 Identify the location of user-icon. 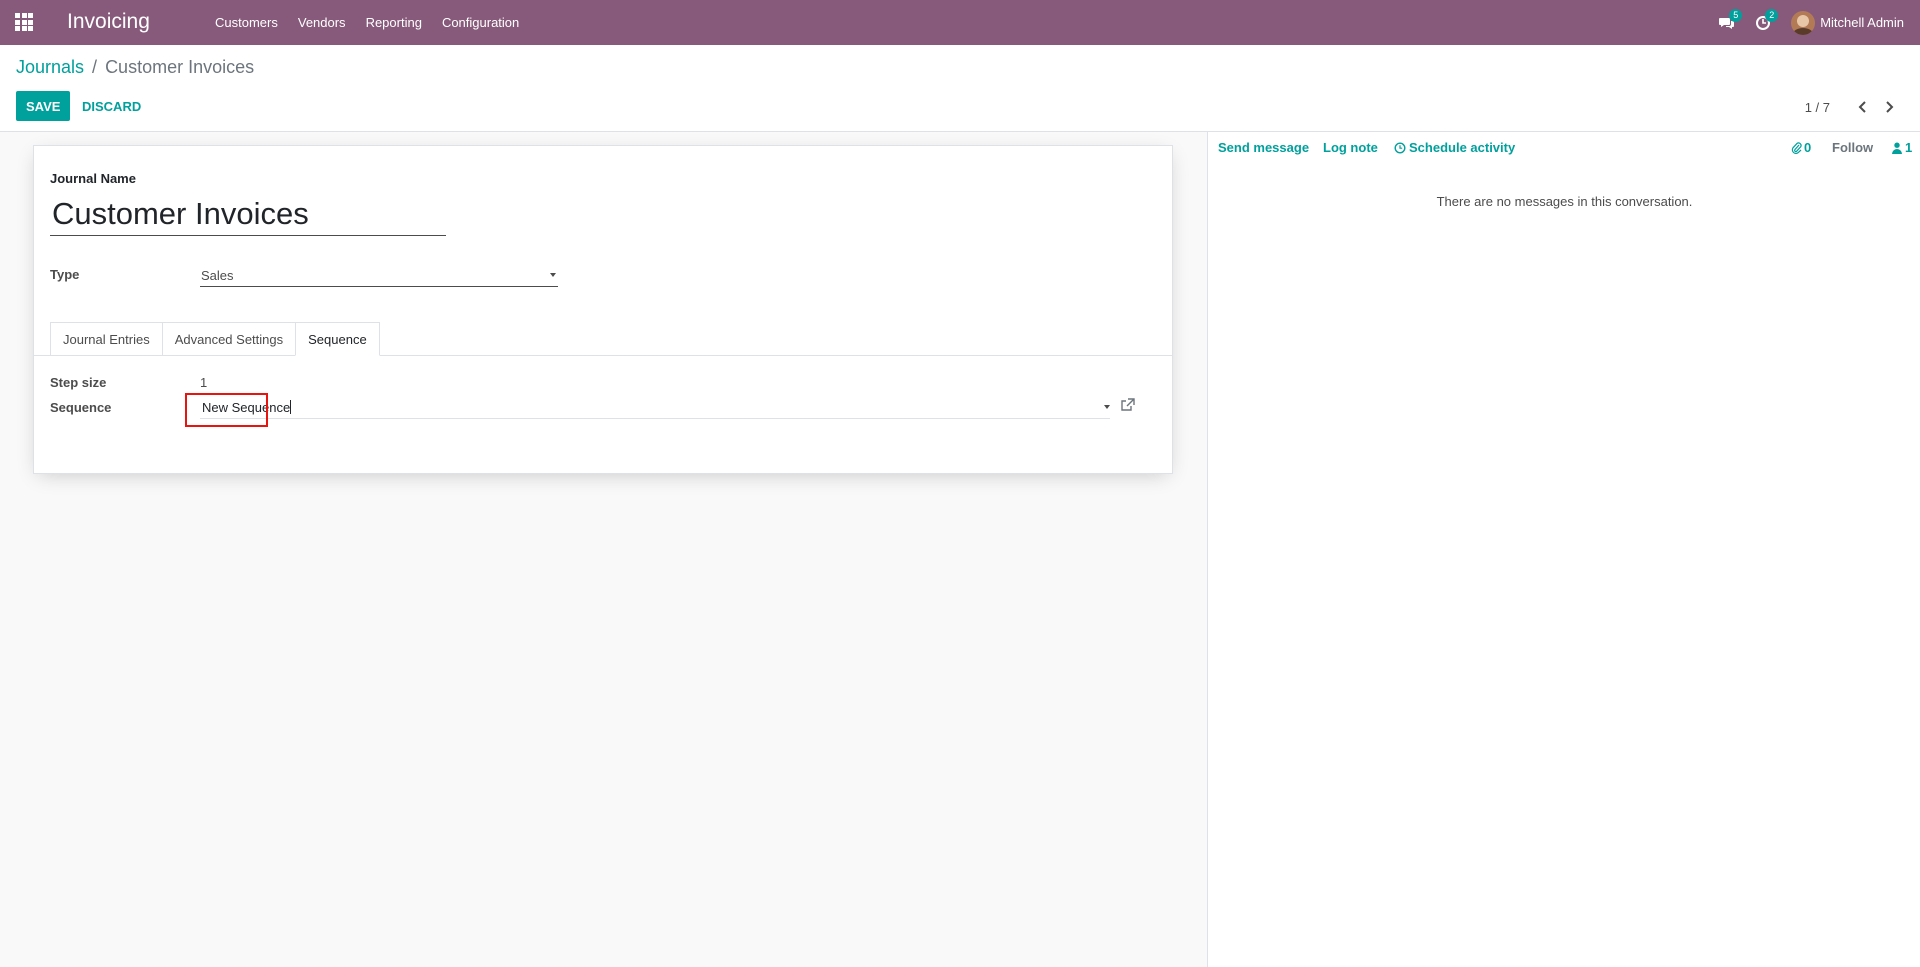
(1897, 148).